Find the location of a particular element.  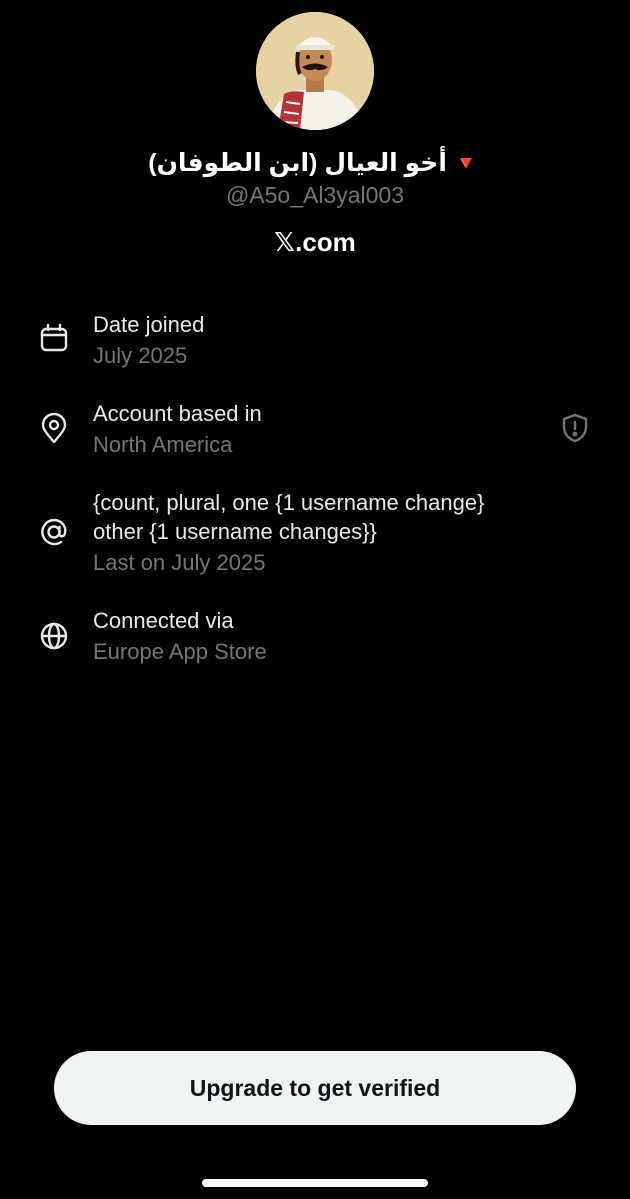

info-row-title-line2: other {1 username changes}} is located at coordinates (235, 531).